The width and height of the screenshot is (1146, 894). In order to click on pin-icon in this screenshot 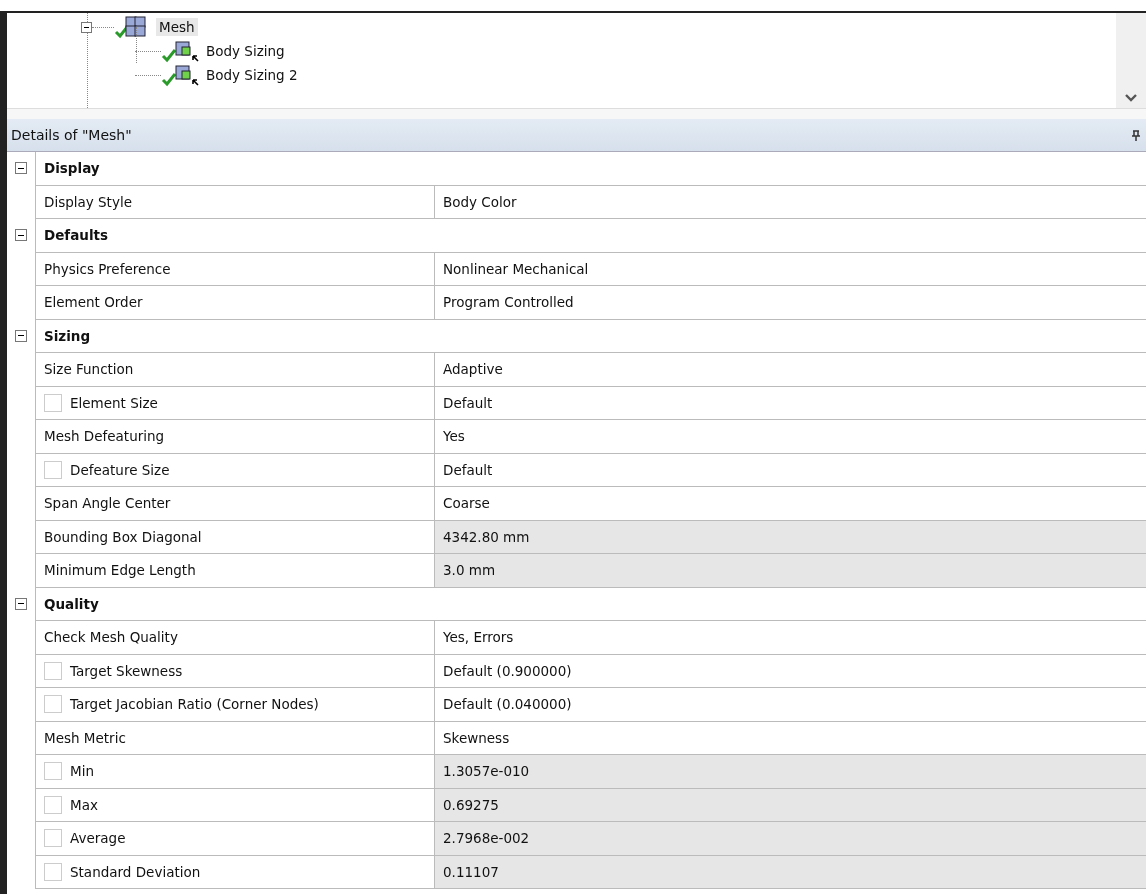, I will do `click(1136, 135)`.